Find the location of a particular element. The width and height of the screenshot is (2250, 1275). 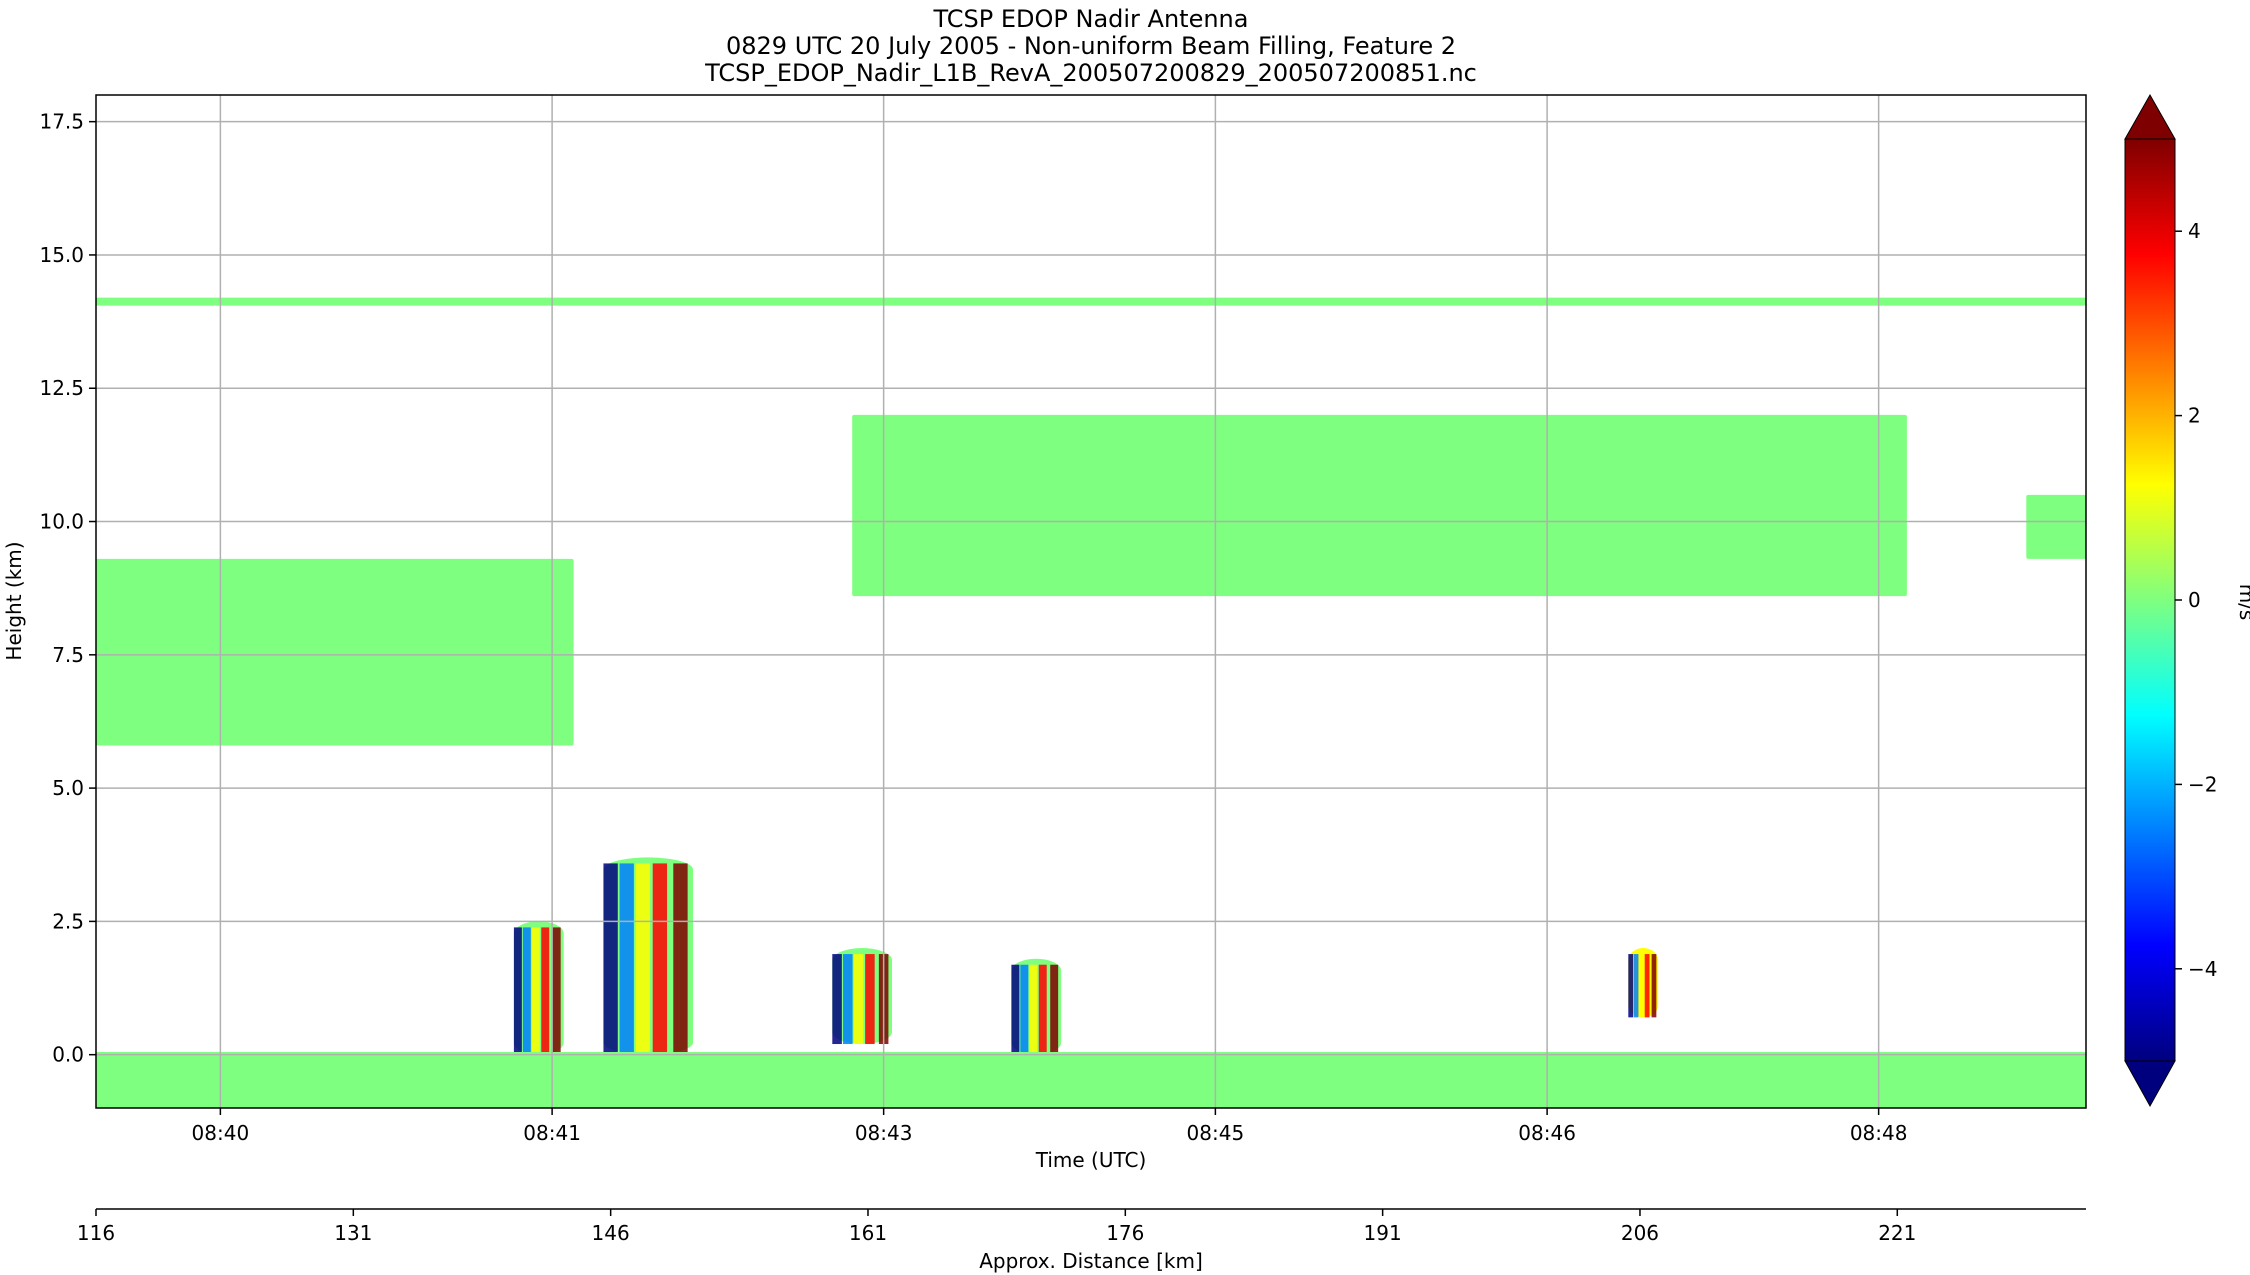

distance-tick-label-3: 161 is located at coordinates (868, 1233).